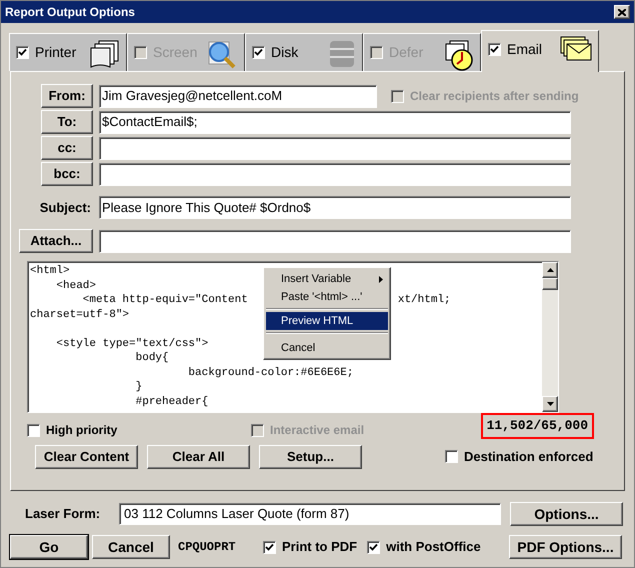  What do you see at coordinates (86, 457) in the screenshot?
I see `action-button: Clear Content` at bounding box center [86, 457].